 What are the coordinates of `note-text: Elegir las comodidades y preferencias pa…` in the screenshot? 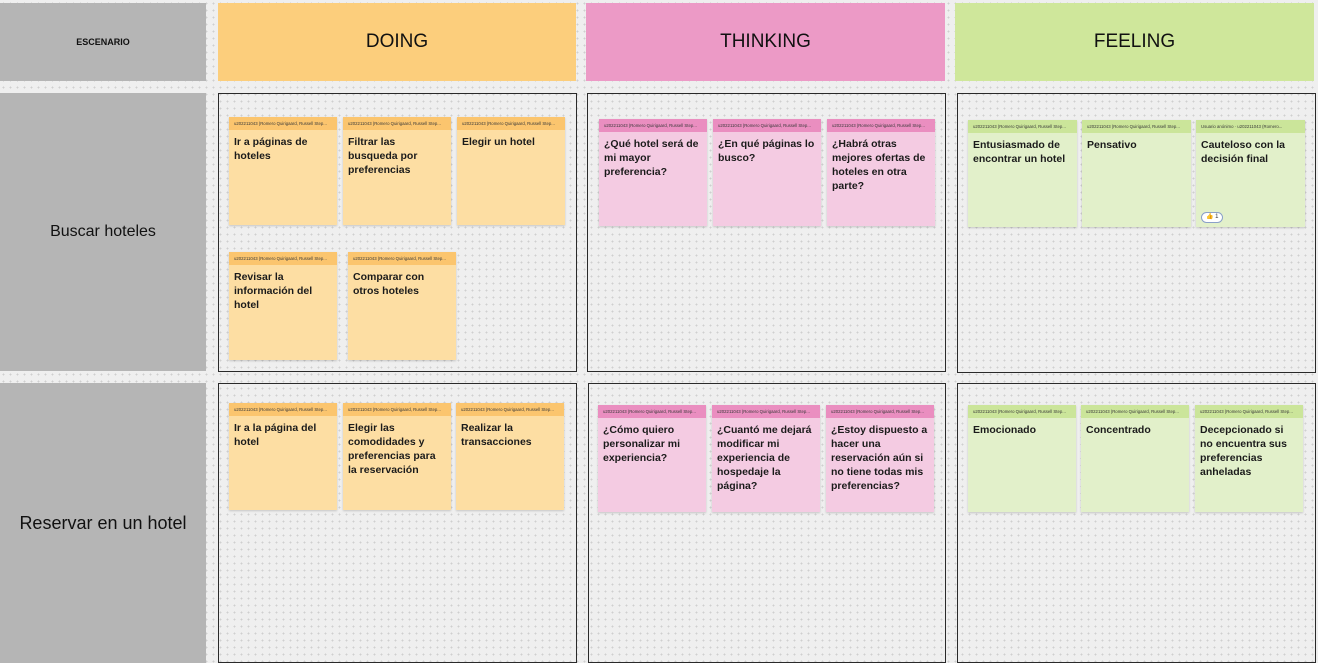 It's located at (392, 449).